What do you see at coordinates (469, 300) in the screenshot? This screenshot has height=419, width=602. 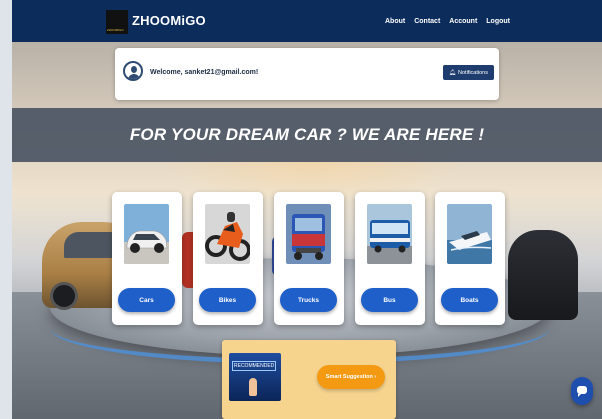 I see `boats-button: Boats` at bounding box center [469, 300].